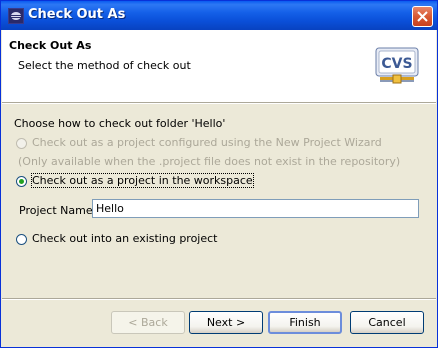  I want to click on radio-existing-project, so click(21, 239).